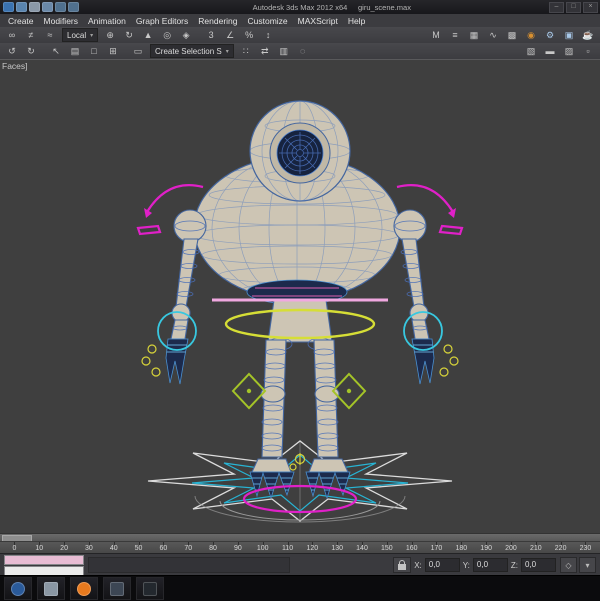 Image resolution: width=600 pixels, height=601 pixels. What do you see at coordinates (177, 361) in the screenshot?
I see `left-claw` at bounding box center [177, 361].